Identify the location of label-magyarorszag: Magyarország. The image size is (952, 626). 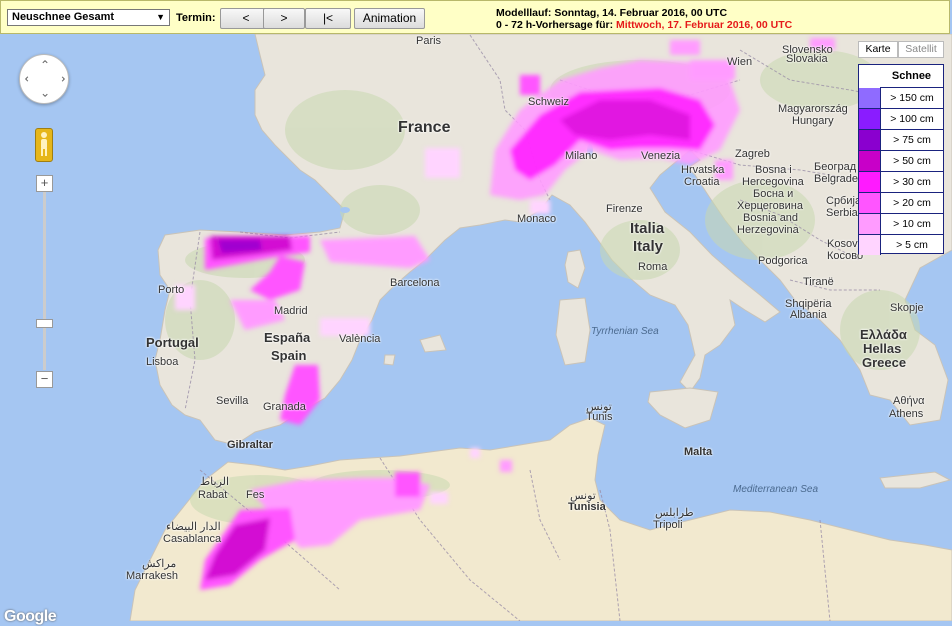
(813, 109).